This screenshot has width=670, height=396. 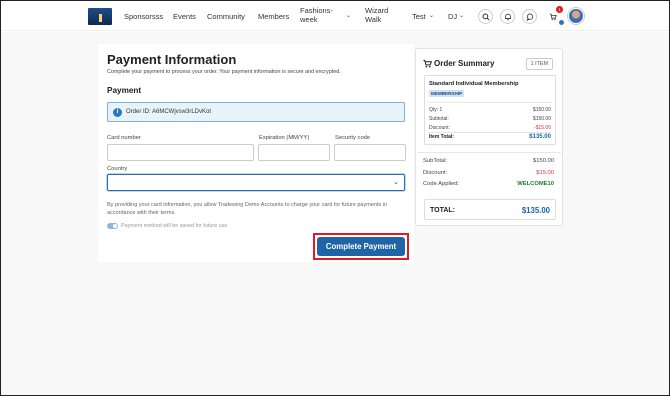 What do you see at coordinates (540, 137) in the screenshot?
I see `item-total-value: $135.00` at bounding box center [540, 137].